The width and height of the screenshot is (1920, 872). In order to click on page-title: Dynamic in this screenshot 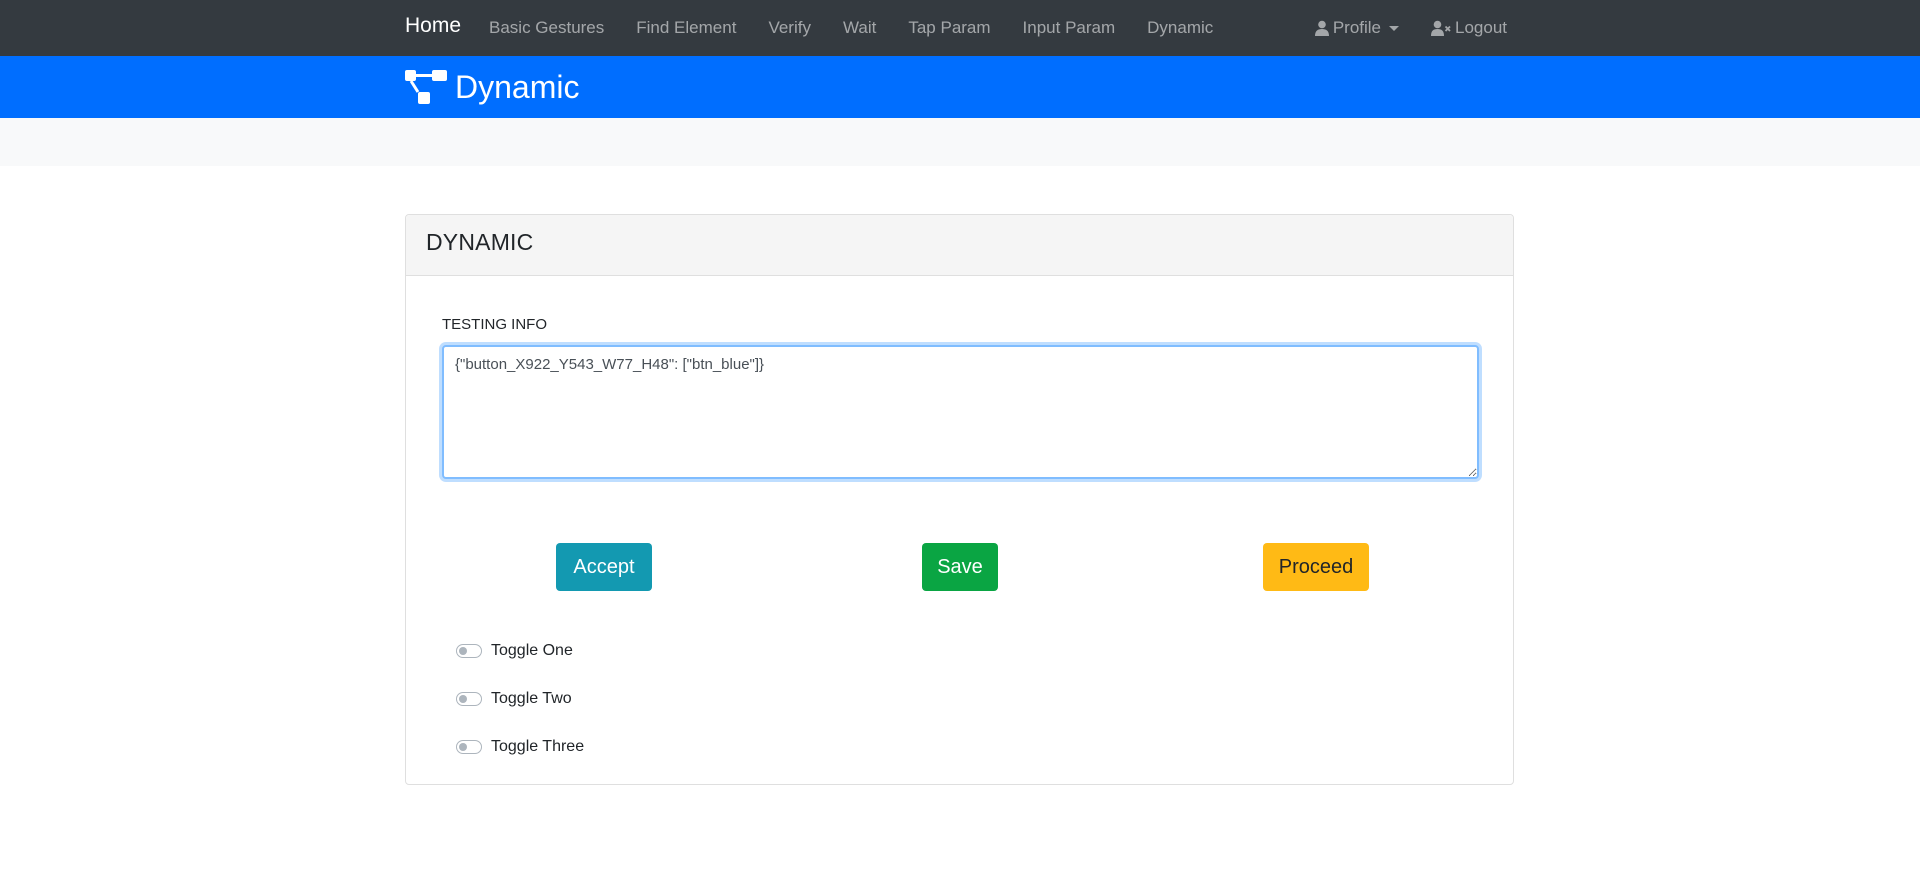, I will do `click(492, 87)`.